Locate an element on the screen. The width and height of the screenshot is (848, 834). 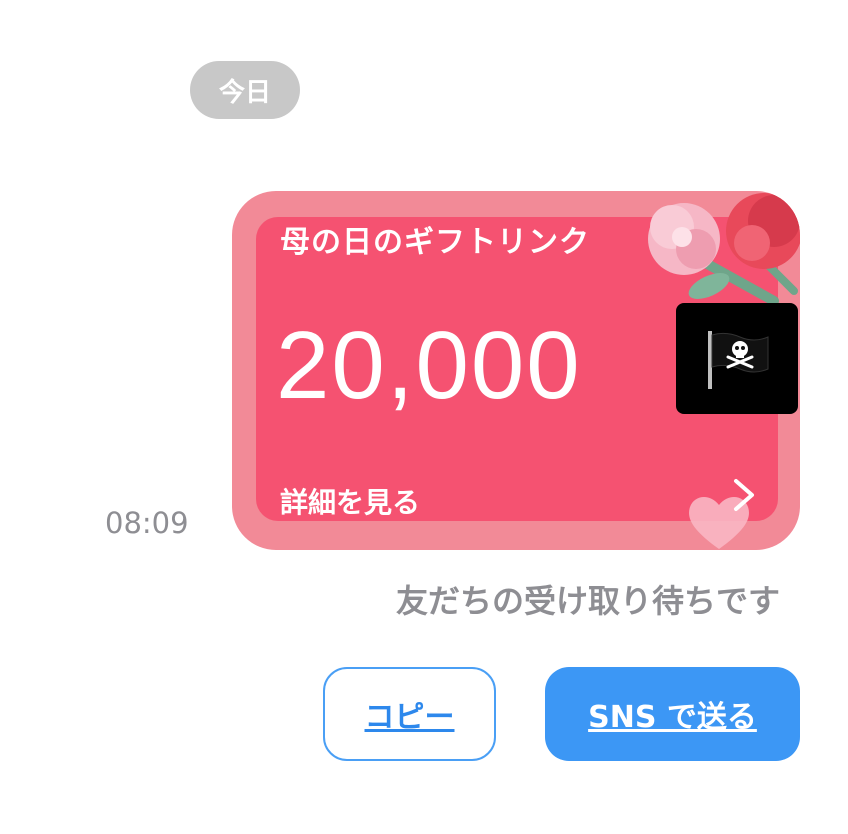
send-via-sns-label: SNS で送る is located at coordinates (672, 717).